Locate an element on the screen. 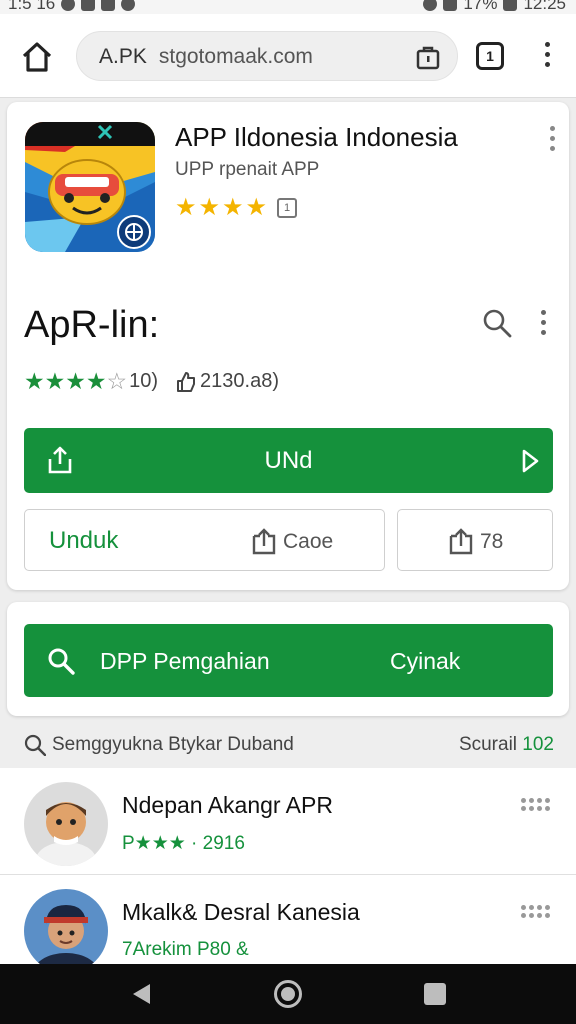  home-icon is located at coordinates (37, 57).